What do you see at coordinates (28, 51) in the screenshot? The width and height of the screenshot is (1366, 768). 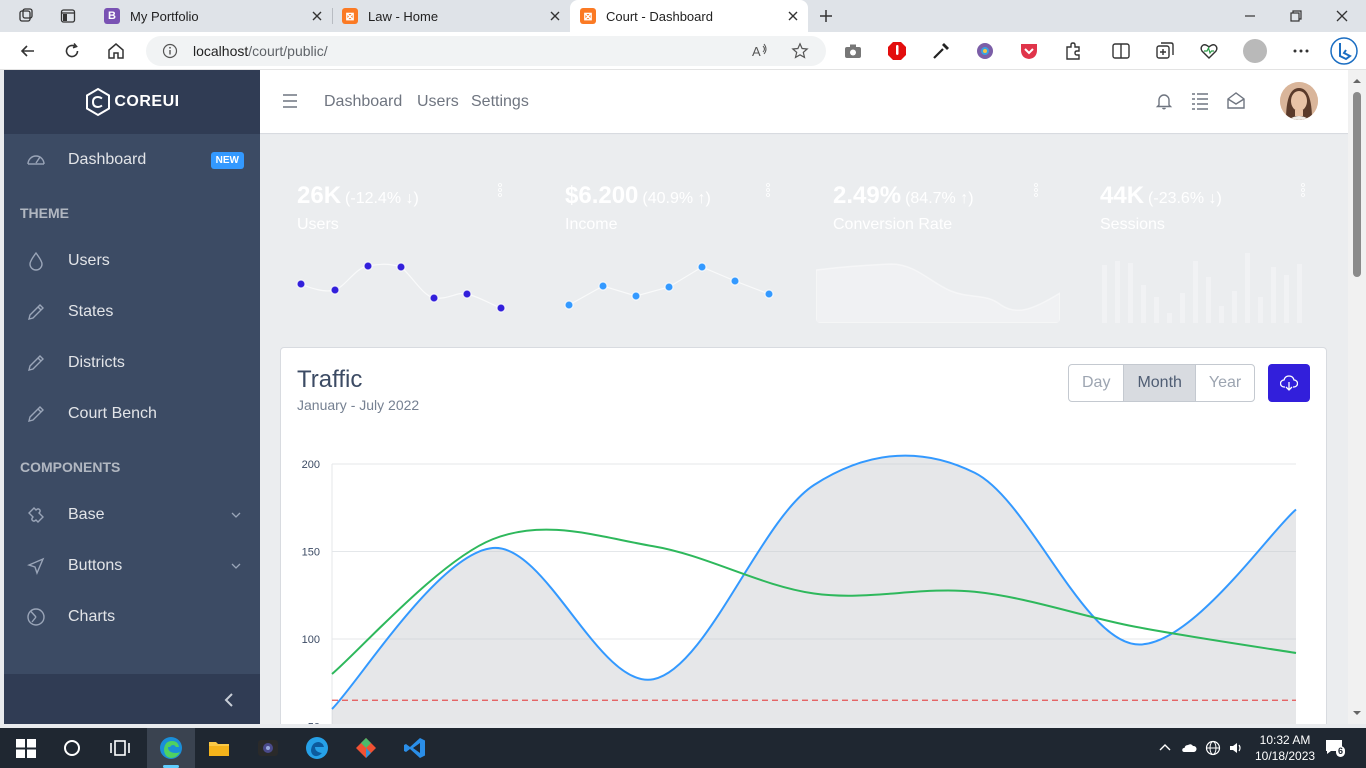 I see `back-icon` at bounding box center [28, 51].